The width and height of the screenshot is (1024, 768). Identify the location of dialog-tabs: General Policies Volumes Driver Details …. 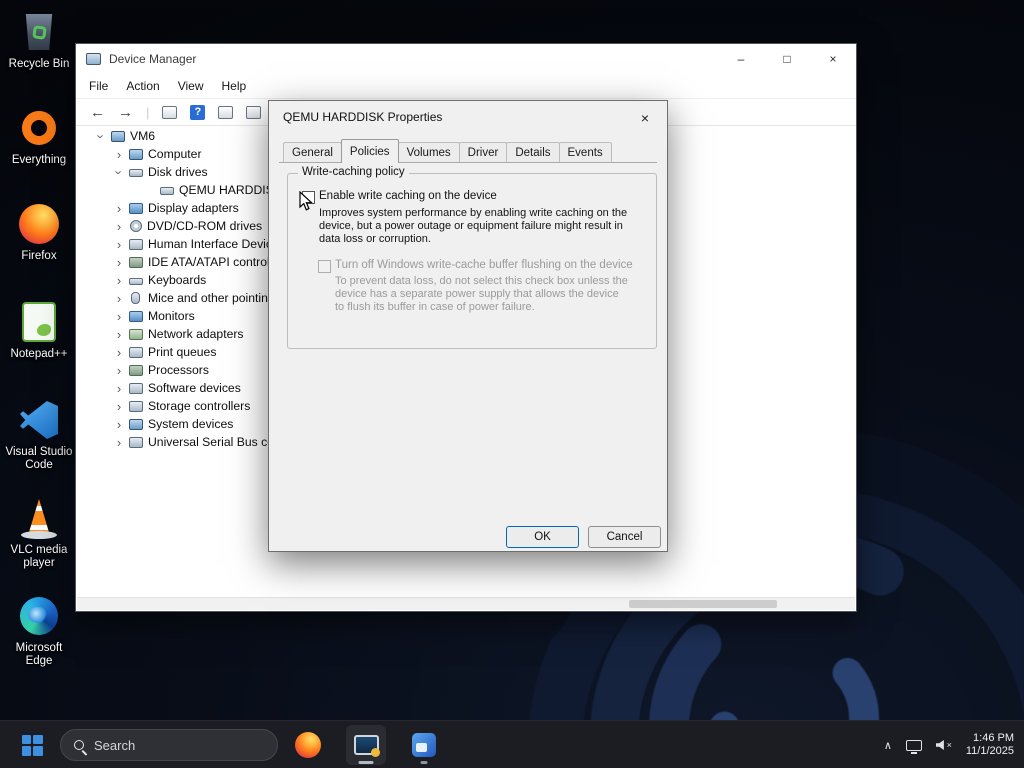
(468, 151).